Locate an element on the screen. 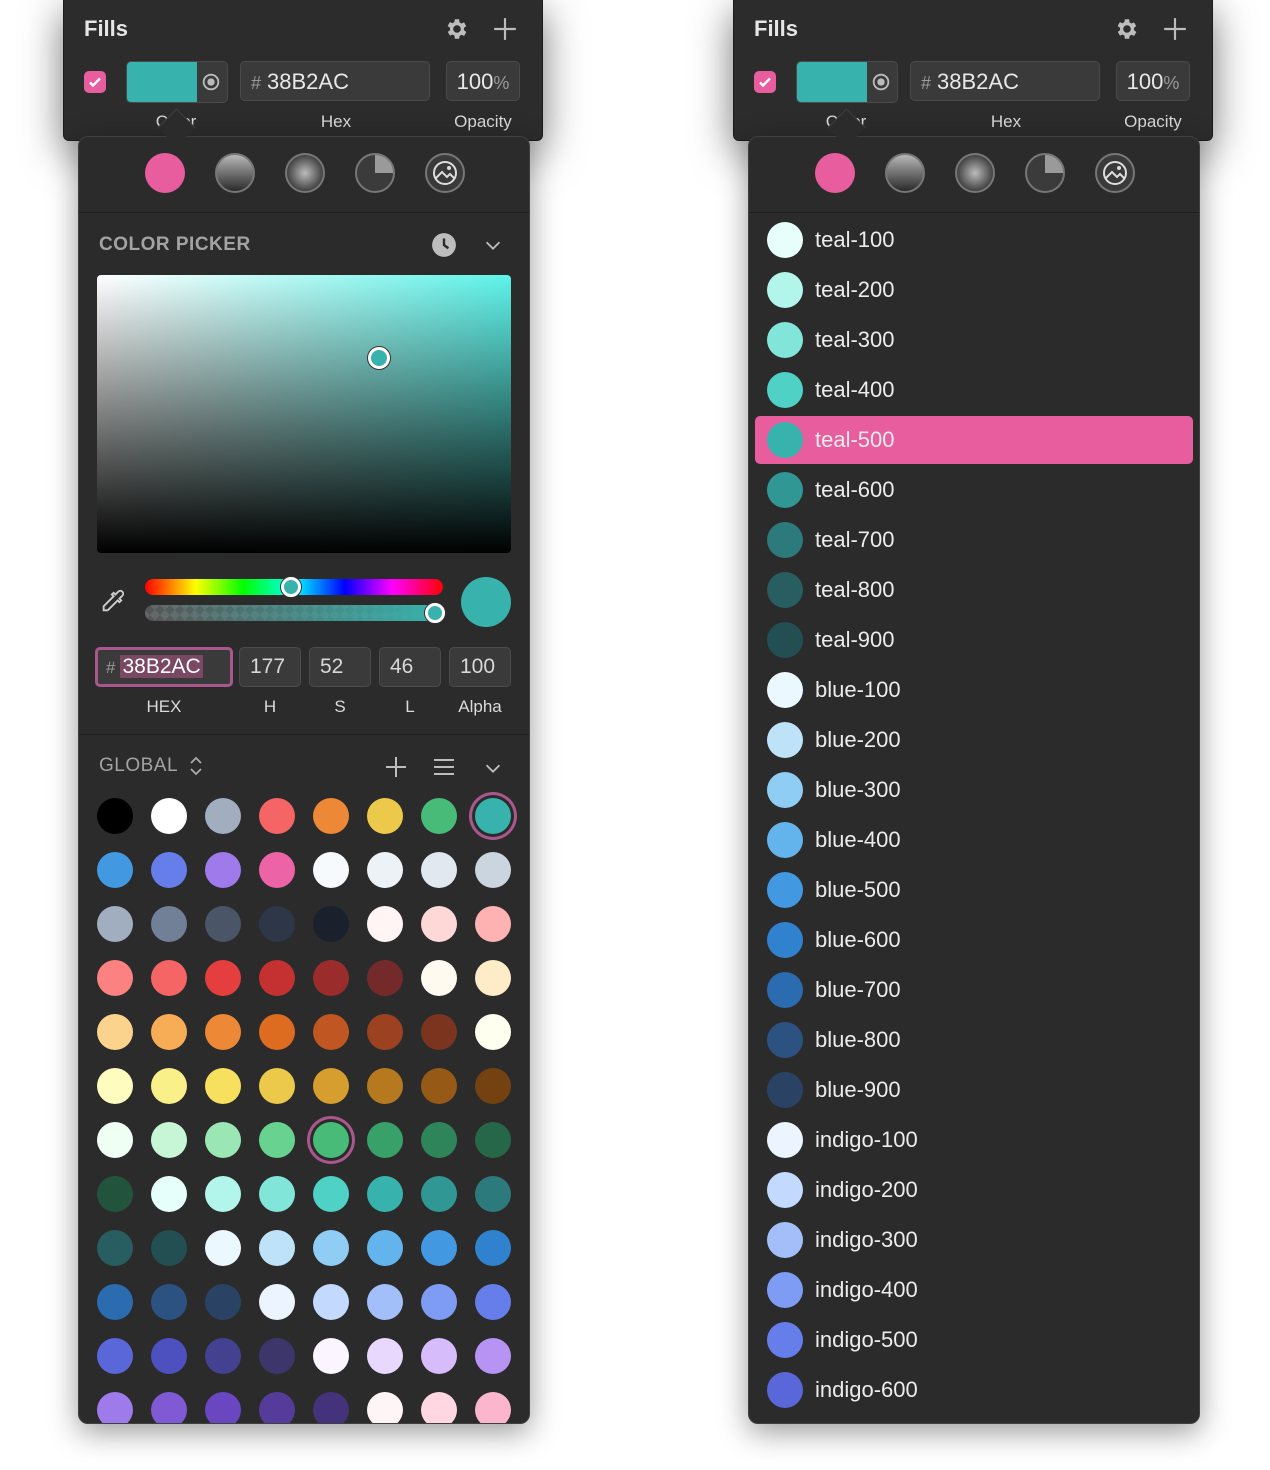 The image size is (1270, 1470). image-fill-button is located at coordinates (1115, 173).